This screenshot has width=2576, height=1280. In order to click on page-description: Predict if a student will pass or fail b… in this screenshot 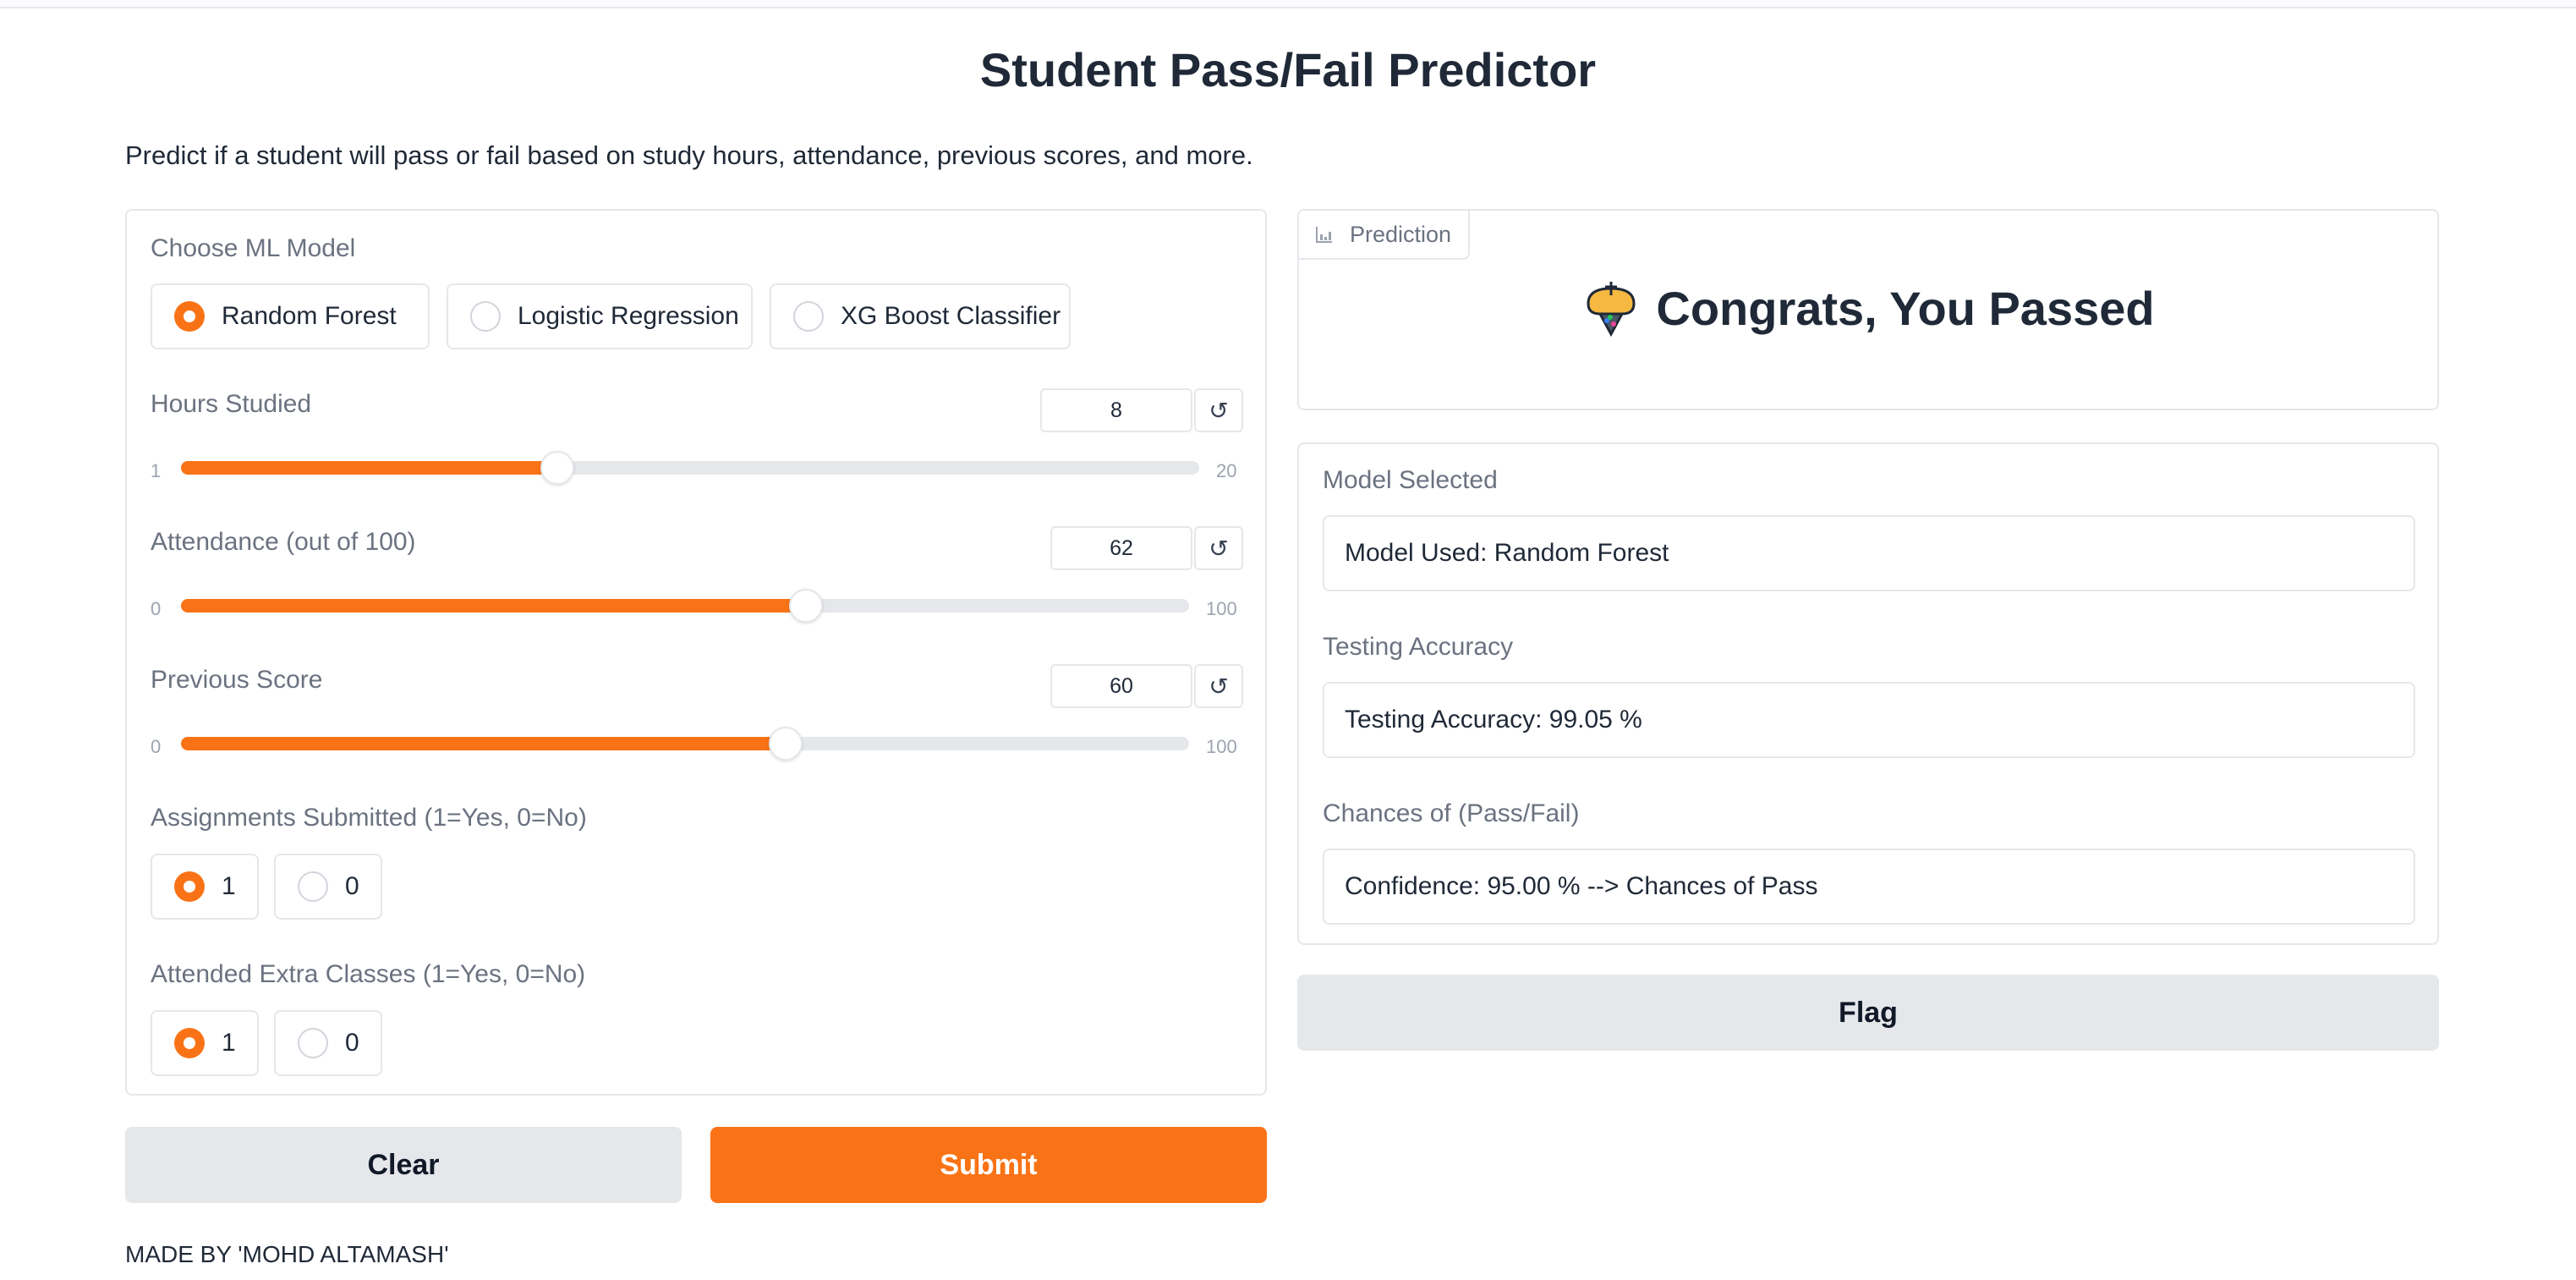, I will do `click(689, 155)`.